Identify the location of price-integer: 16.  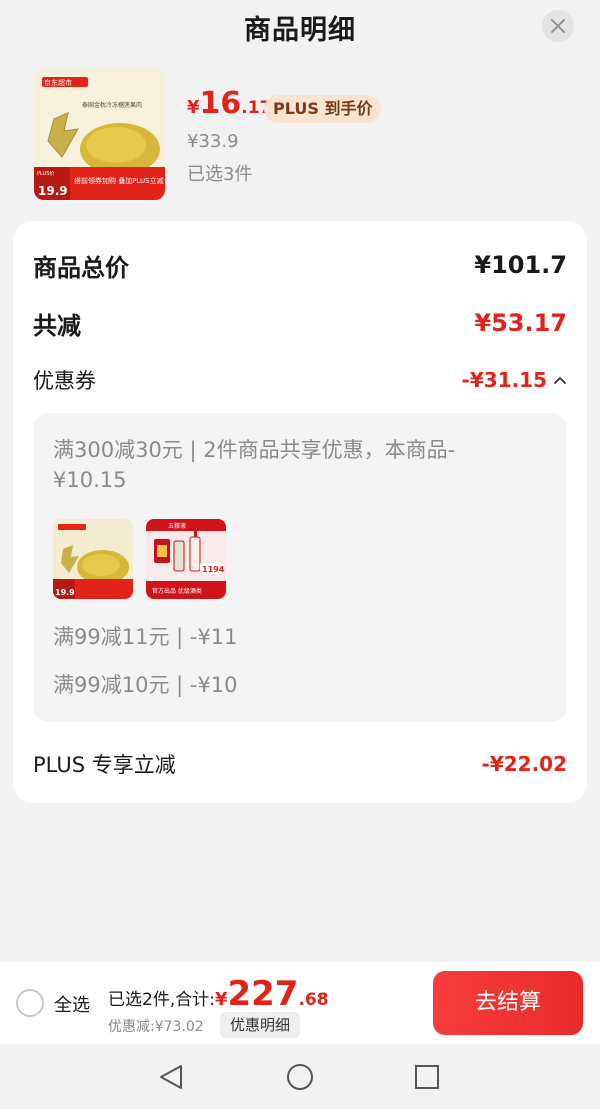
(220, 103).